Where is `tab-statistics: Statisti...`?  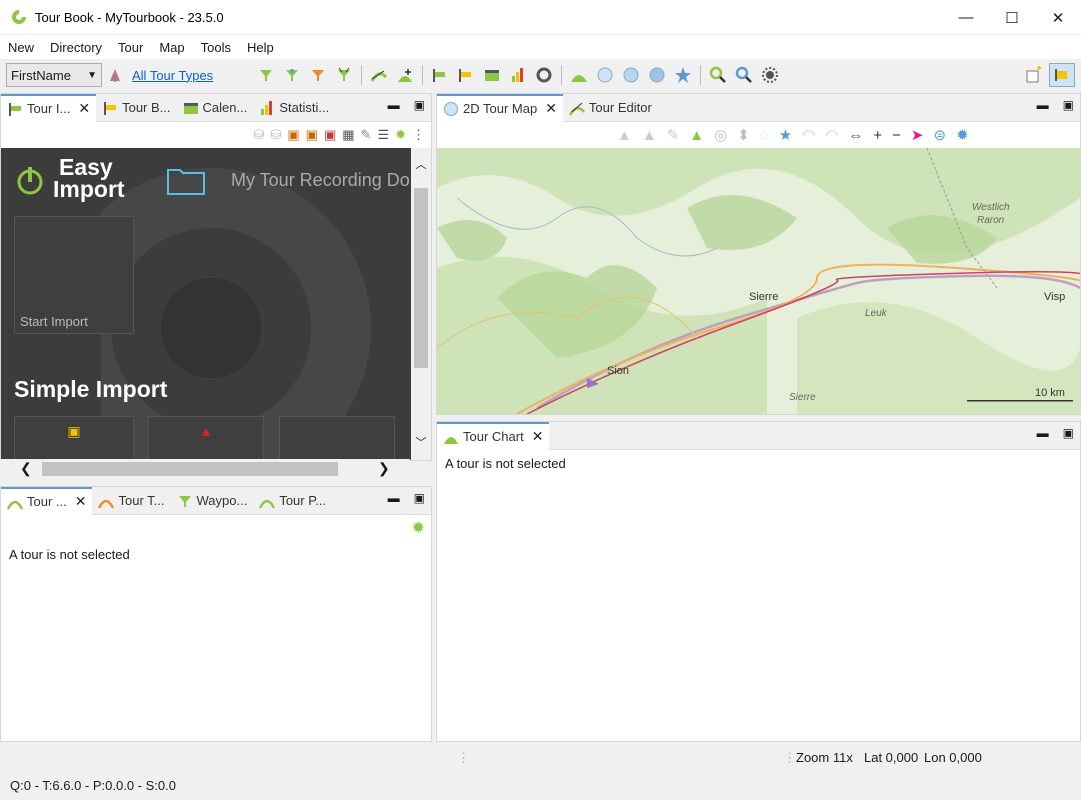
tab-statistics: Statisti... is located at coordinates (294, 108).